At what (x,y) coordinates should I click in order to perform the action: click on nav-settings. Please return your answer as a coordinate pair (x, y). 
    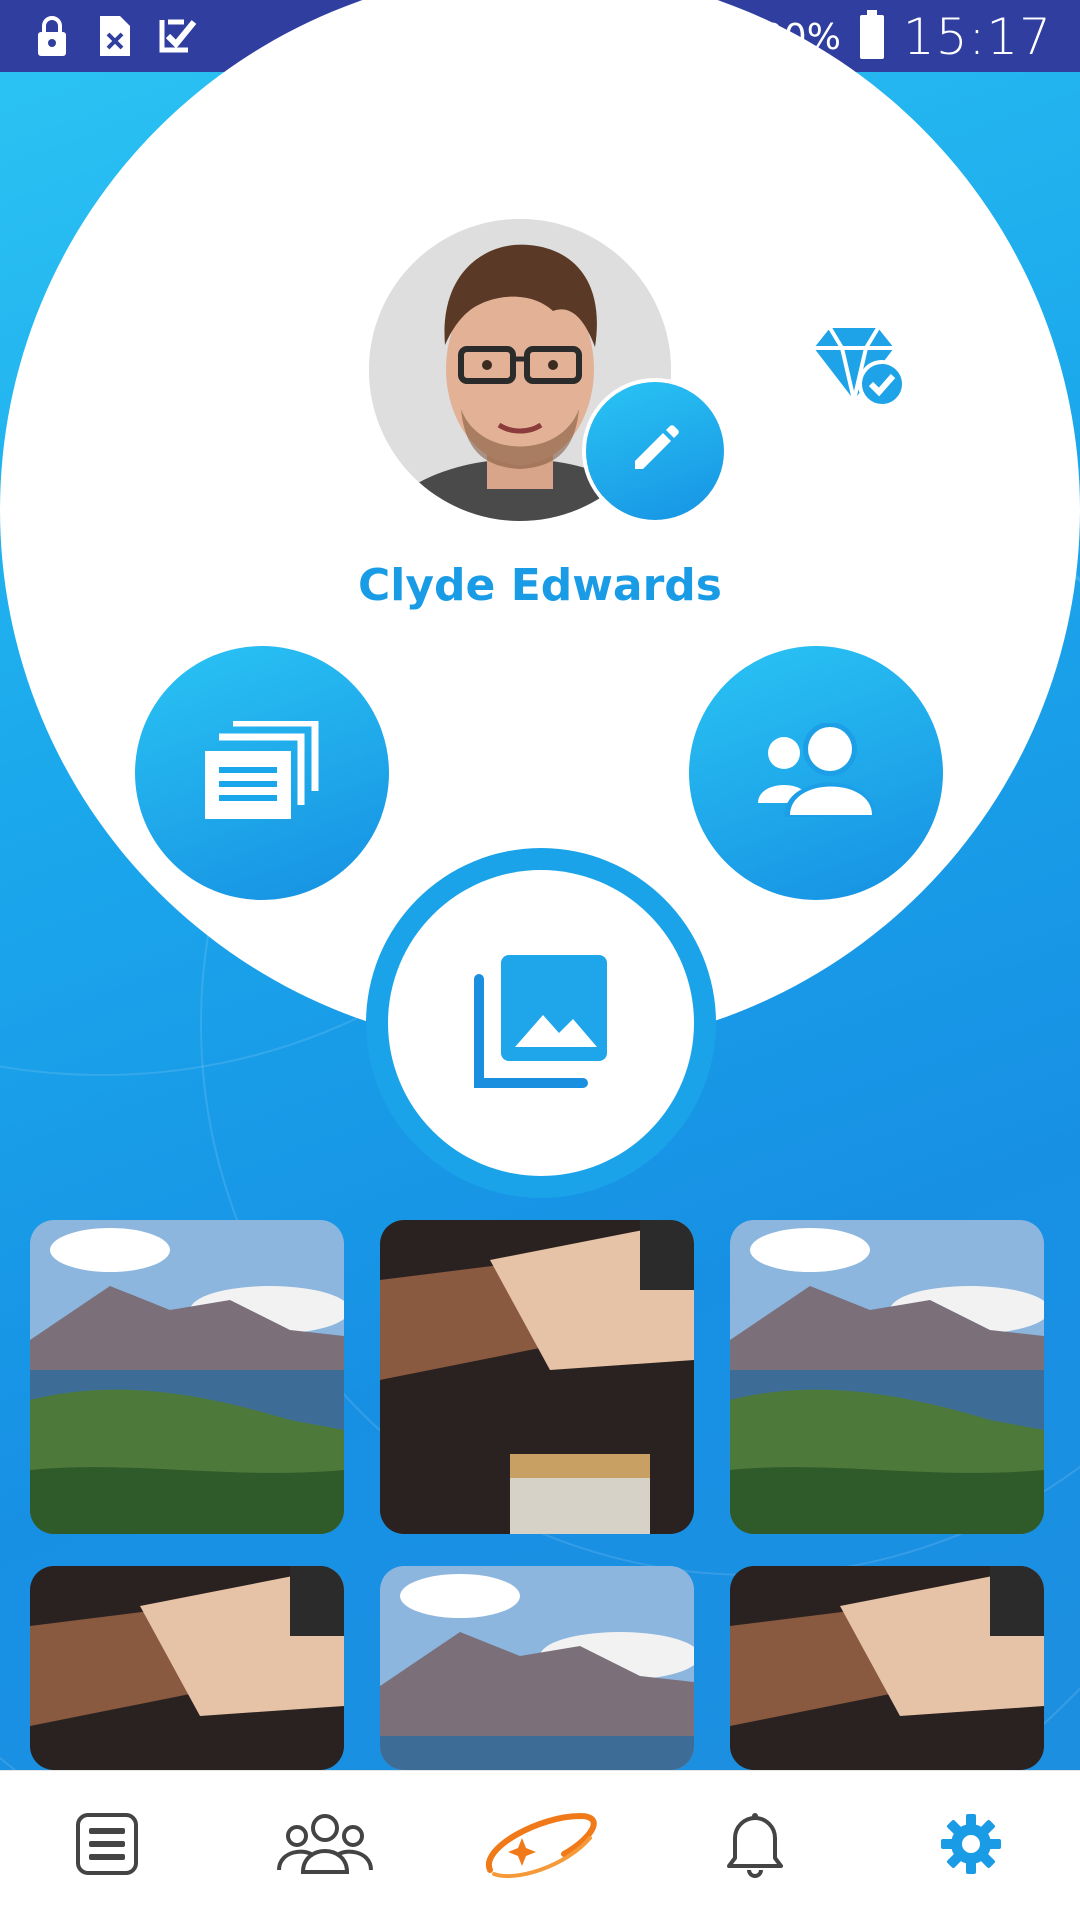
    Looking at the image, I should click on (971, 1846).